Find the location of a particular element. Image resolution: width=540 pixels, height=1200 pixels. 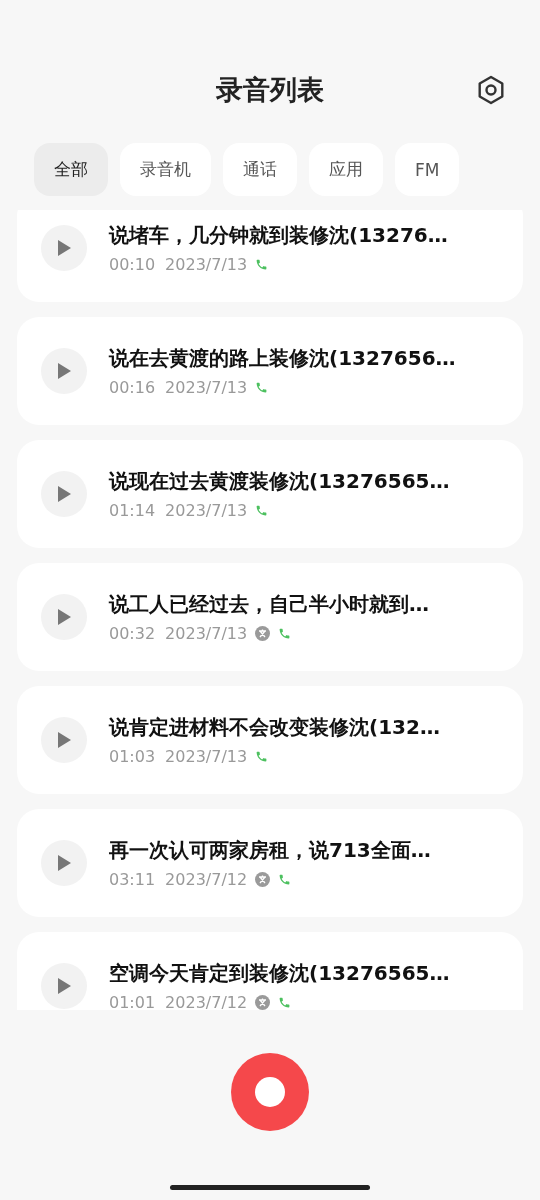

filter-tab: 应用 is located at coordinates (346, 169).